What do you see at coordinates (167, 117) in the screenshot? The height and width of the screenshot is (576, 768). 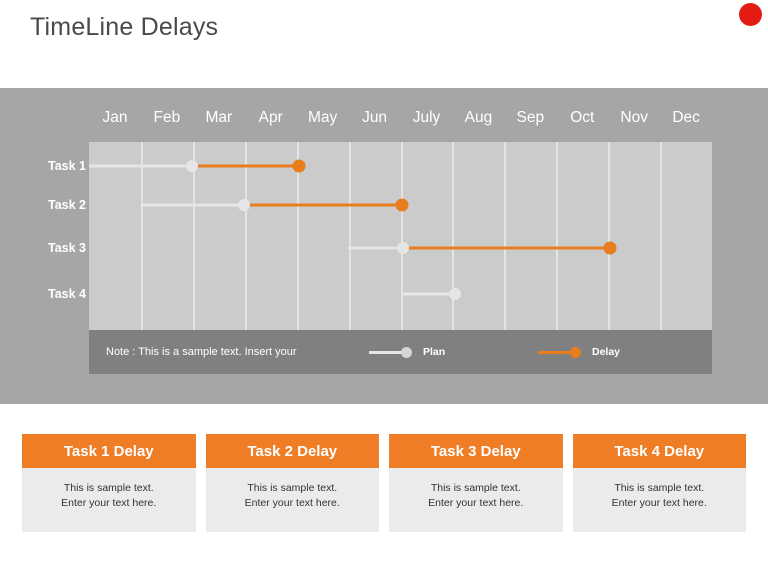 I see `month-label-feb: Feb` at bounding box center [167, 117].